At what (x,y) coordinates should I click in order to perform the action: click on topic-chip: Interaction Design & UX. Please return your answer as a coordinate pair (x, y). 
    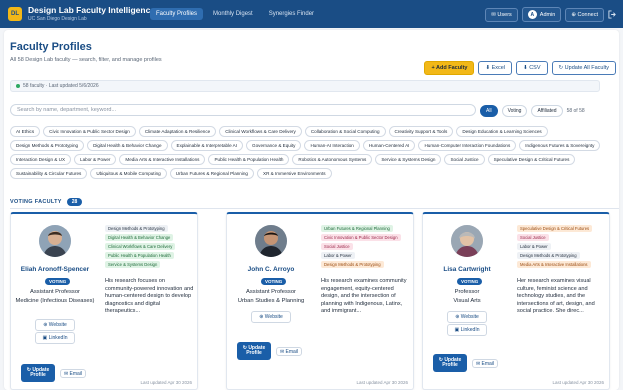
    Looking at the image, I should click on (41, 159).